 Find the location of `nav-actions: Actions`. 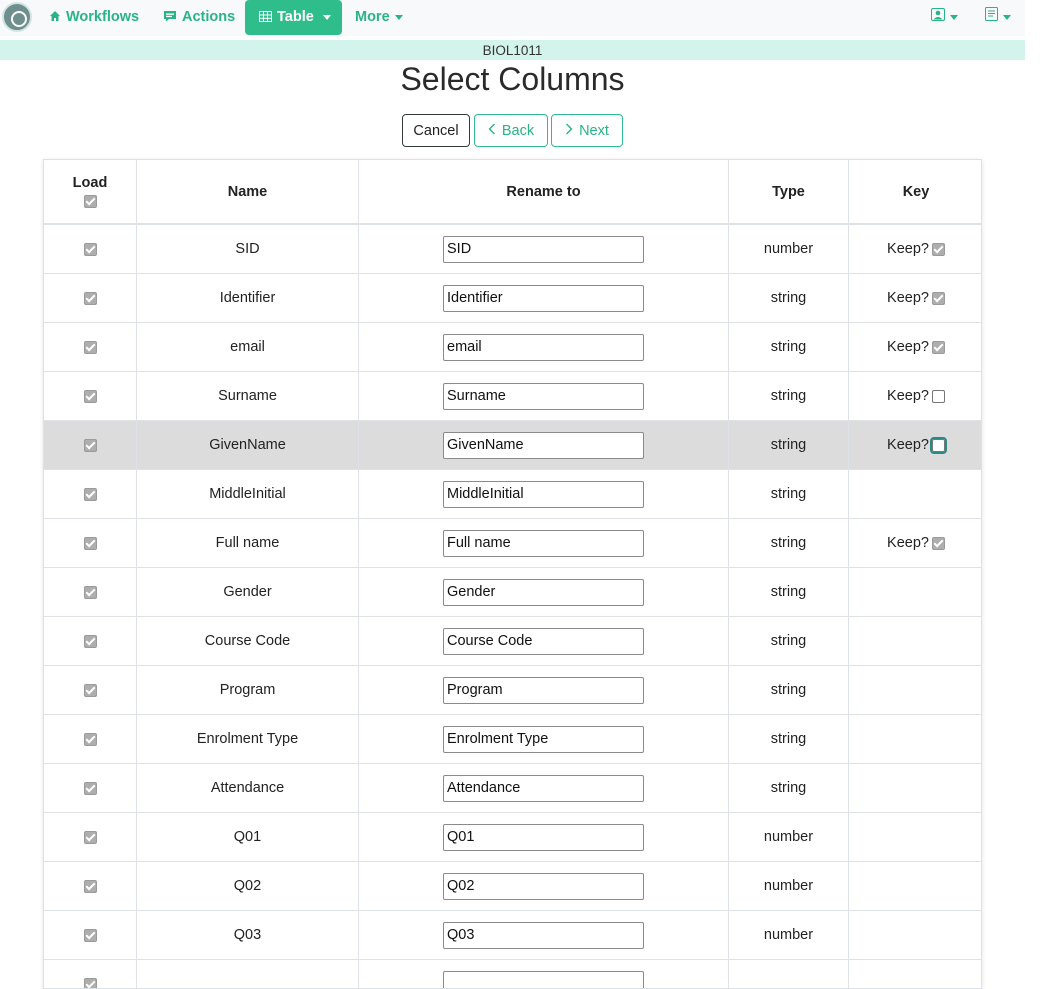

nav-actions: Actions is located at coordinates (199, 17).